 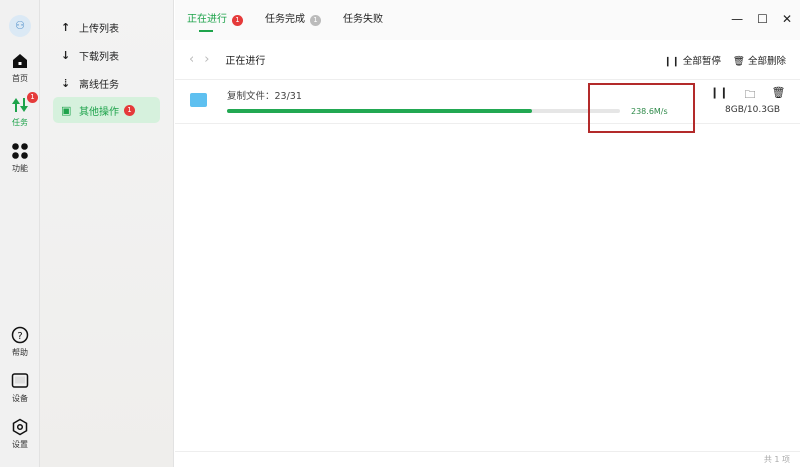 I want to click on button-label: 全部删除, so click(x=766, y=61).